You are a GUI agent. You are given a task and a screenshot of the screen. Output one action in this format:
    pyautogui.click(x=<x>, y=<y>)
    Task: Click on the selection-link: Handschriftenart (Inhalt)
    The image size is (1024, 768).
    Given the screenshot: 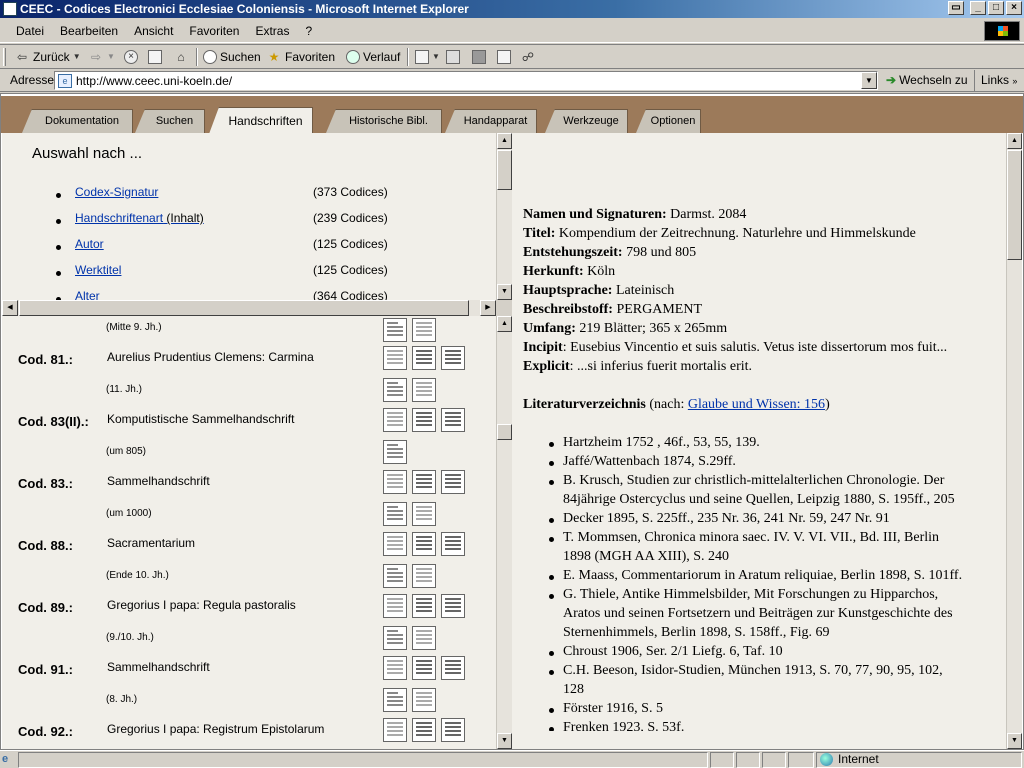 What is the action you would take?
    pyautogui.click(x=139, y=218)
    